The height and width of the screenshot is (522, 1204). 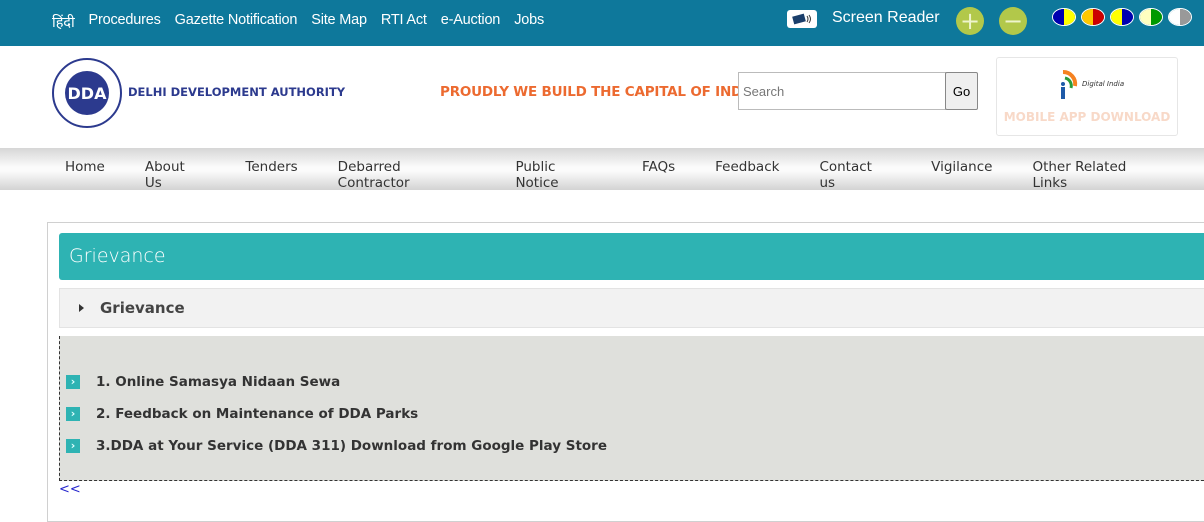 I want to click on top-link-site-map: Site Map, so click(x=339, y=22).